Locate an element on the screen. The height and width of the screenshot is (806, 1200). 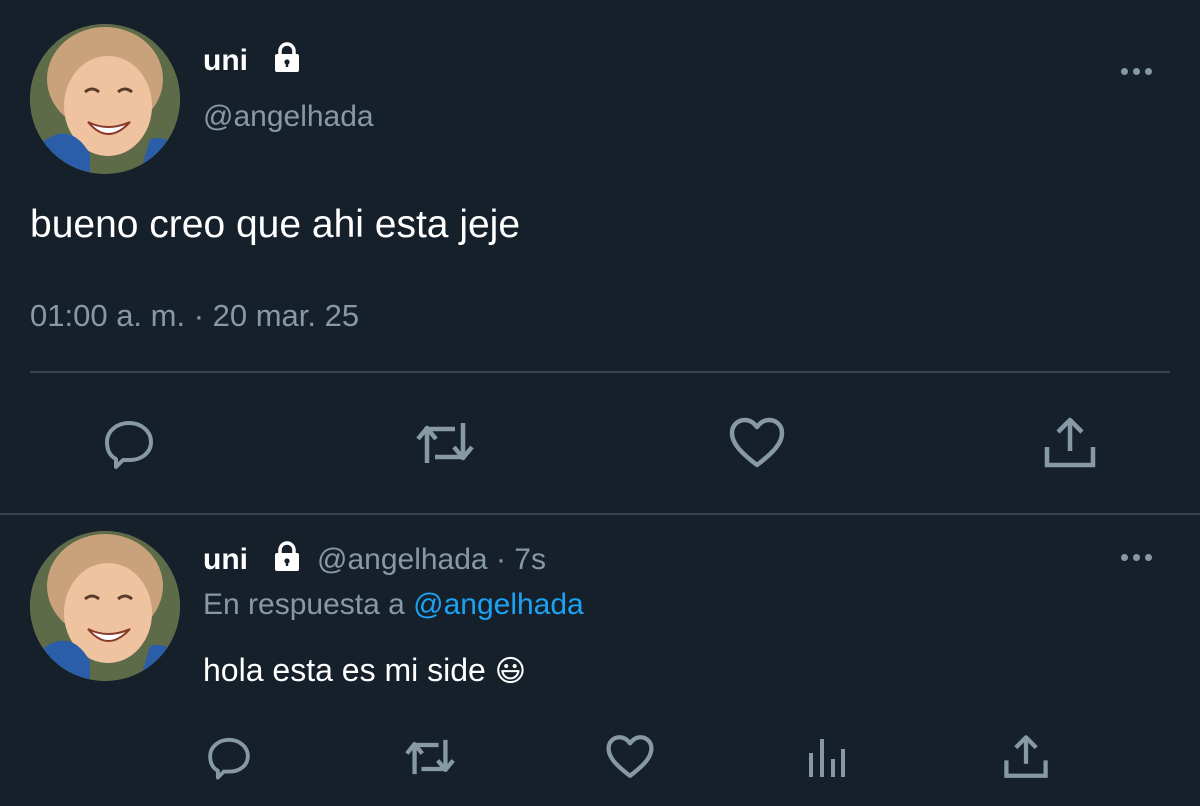
tweet-timestamp: 01:00 a. m. · 20 mar. 25 is located at coordinates (194, 316).